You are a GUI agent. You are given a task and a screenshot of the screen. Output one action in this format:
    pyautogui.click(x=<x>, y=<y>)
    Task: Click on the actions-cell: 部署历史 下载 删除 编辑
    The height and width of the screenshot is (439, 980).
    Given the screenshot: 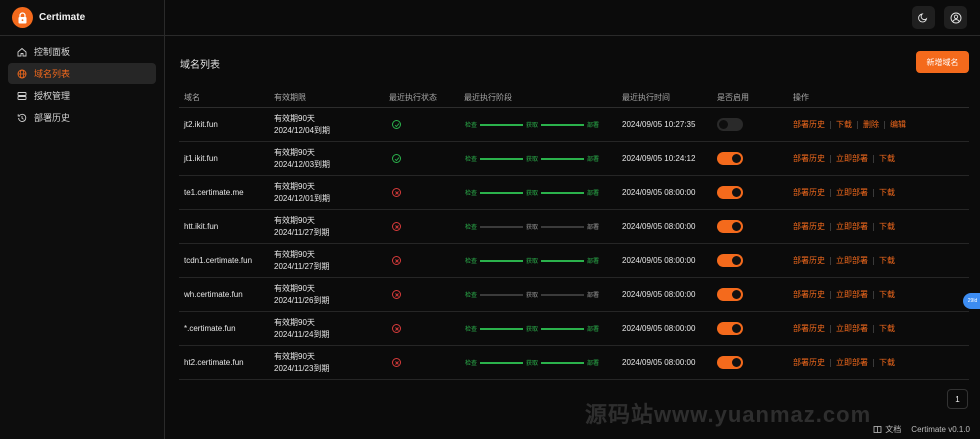 What is the action you would take?
    pyautogui.click(x=881, y=124)
    